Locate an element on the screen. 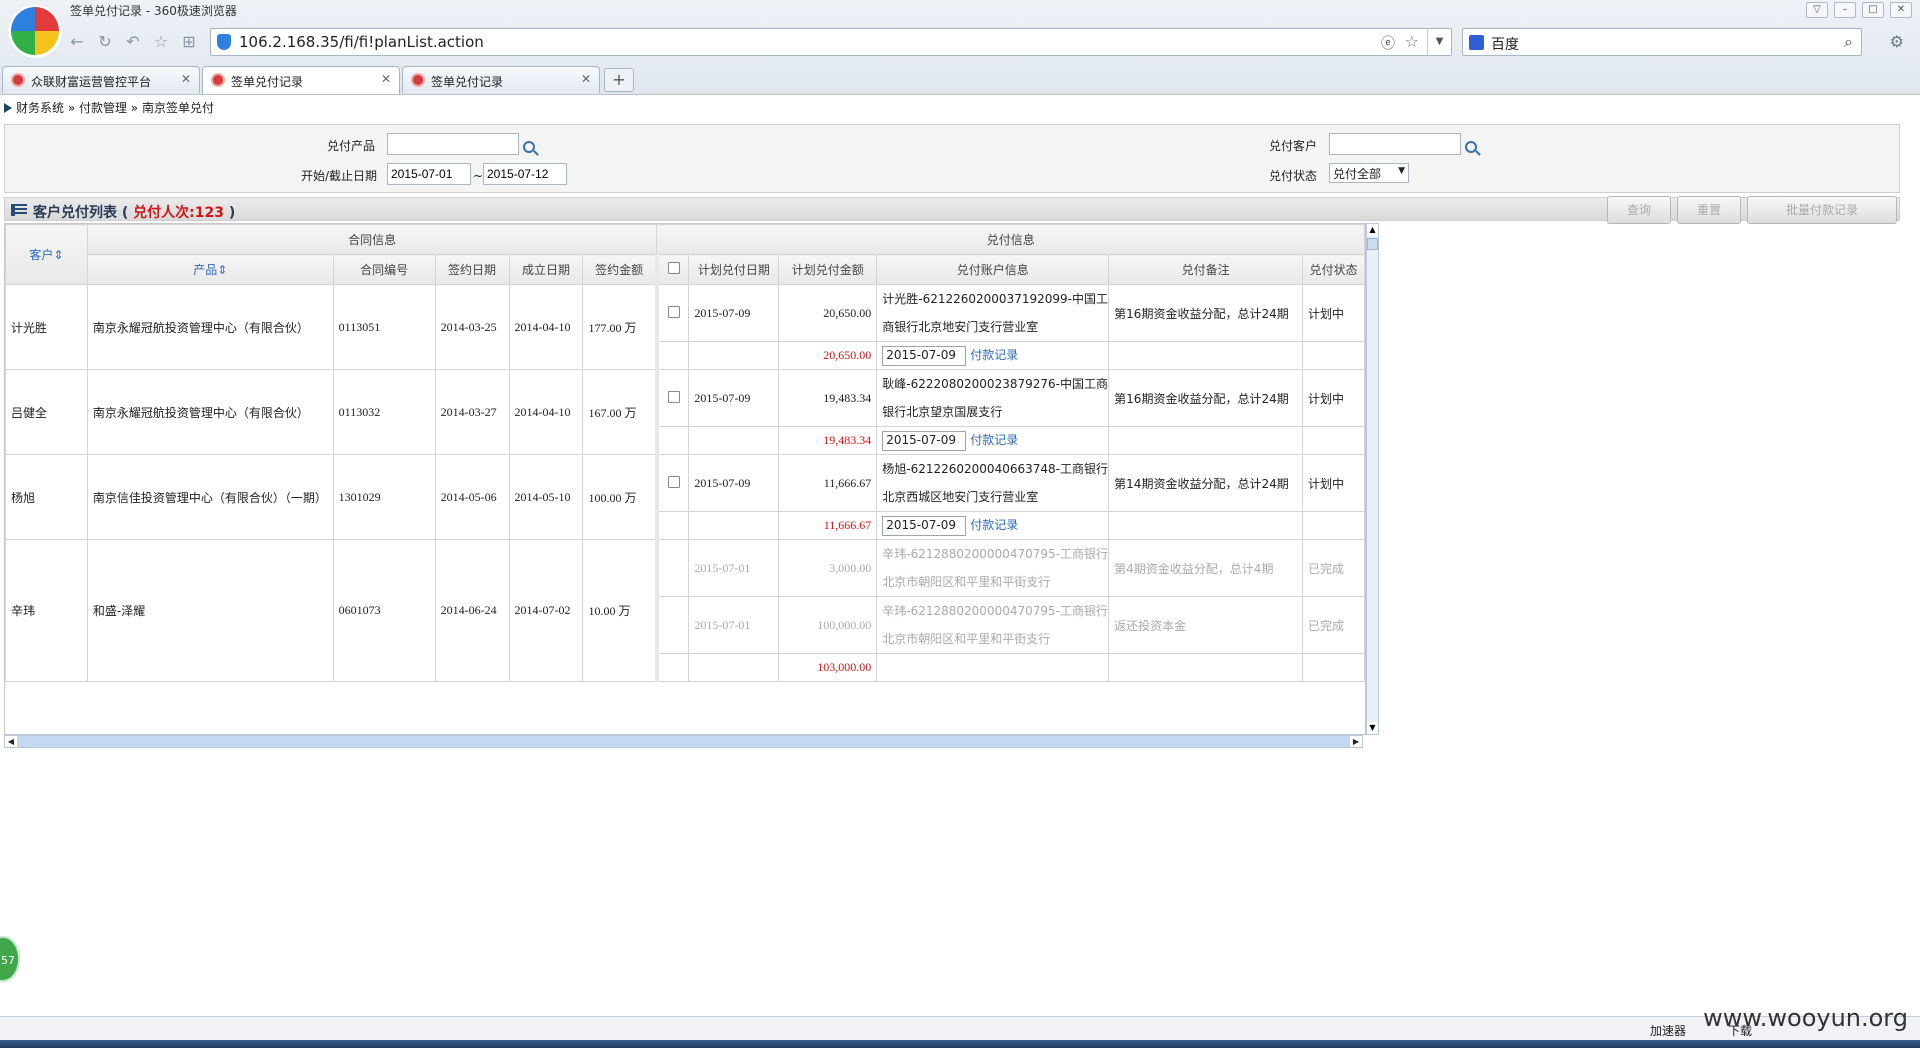 The image size is (1920, 1048). remark-cell: 第4期资金收益分配，总计4期 is located at coordinates (1205, 568).